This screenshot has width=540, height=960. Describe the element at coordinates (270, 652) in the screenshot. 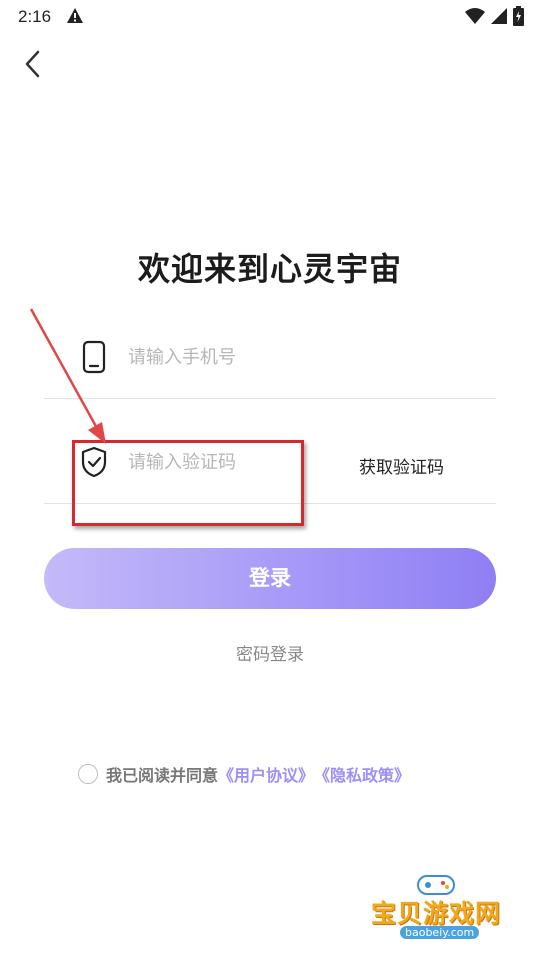

I see `password-login-link: 密码登录` at that location.